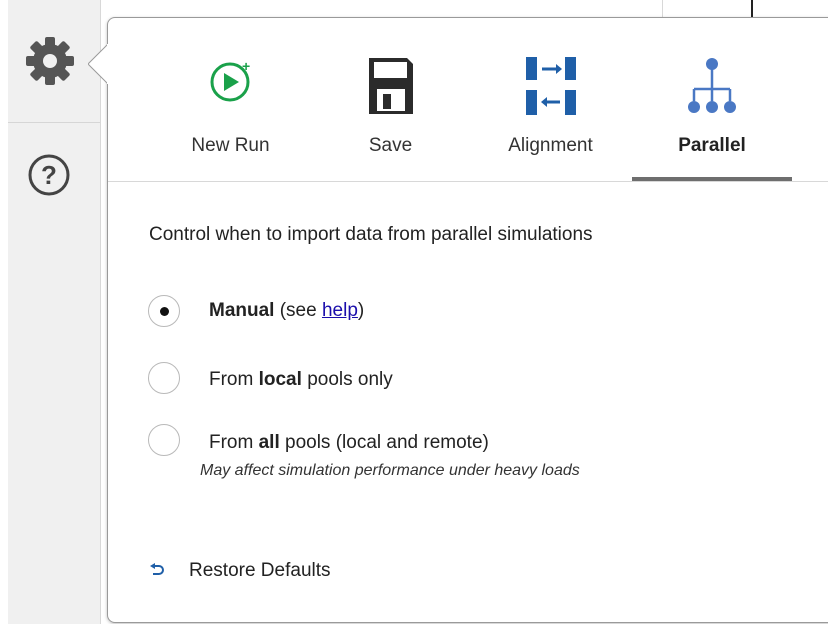 The width and height of the screenshot is (828, 624). I want to click on new-run-button: + New Run, so click(230, 100).